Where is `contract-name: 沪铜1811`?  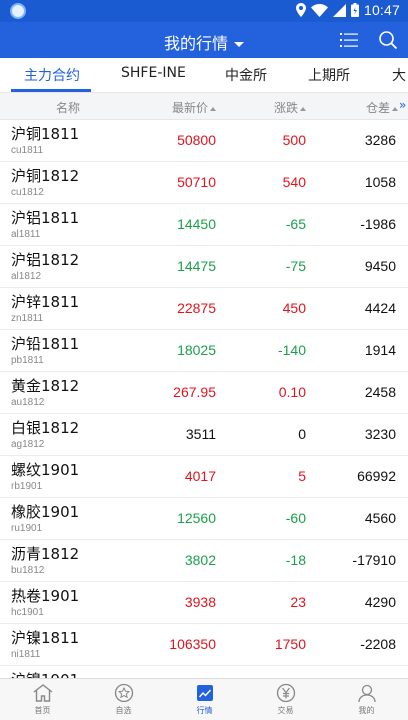 contract-name: 沪铜1811 is located at coordinates (45, 134).